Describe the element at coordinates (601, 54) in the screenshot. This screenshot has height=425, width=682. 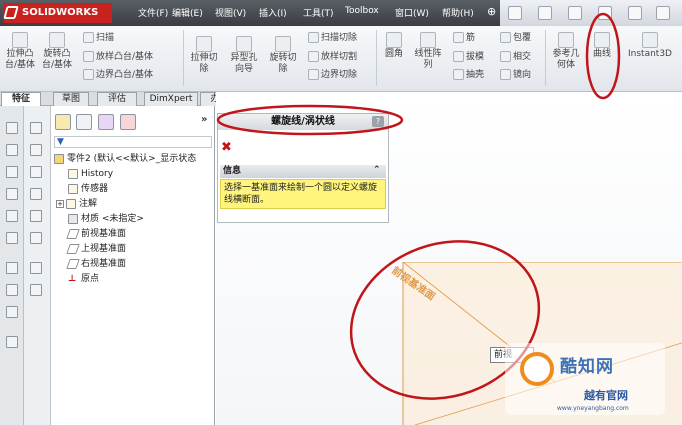
I see `curves-label: 曲线` at that location.